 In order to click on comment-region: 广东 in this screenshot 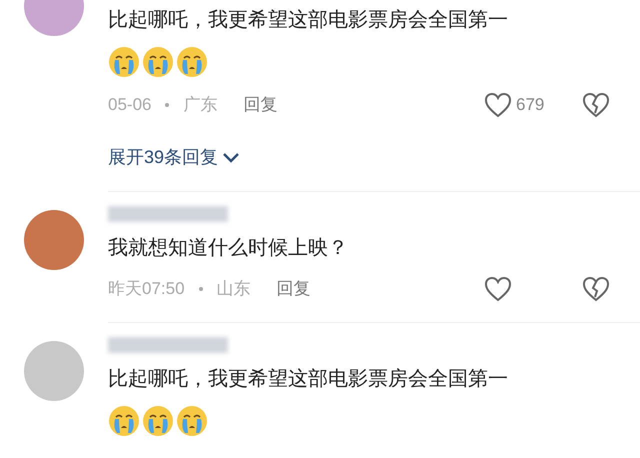, I will do `click(200, 105)`.